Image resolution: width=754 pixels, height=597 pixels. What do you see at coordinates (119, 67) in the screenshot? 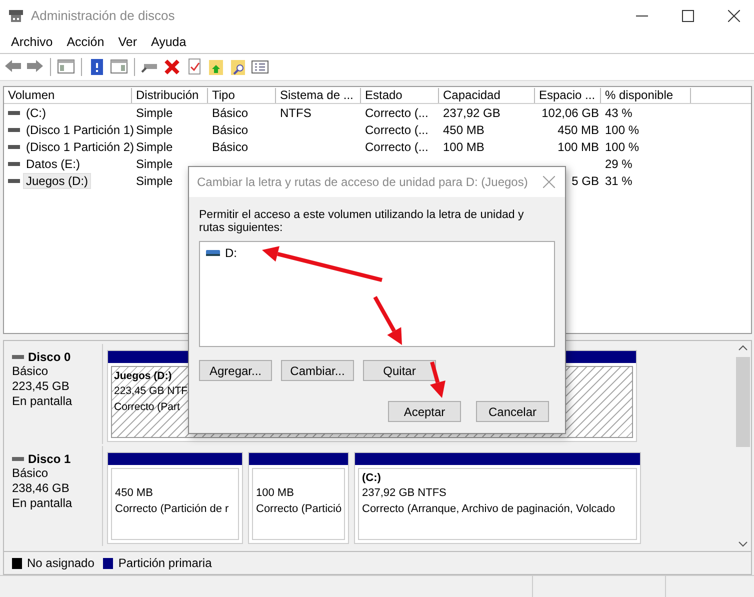
I see `pane-icon` at bounding box center [119, 67].